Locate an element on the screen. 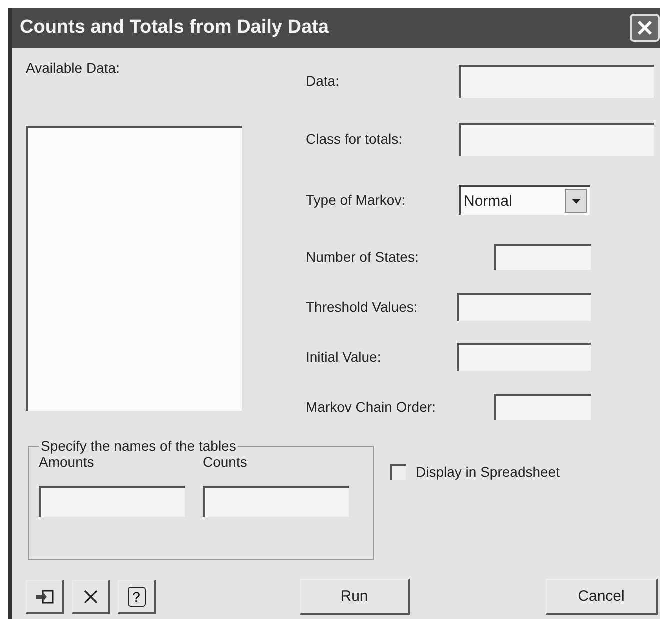  door-arrow-icon is located at coordinates (44, 596).